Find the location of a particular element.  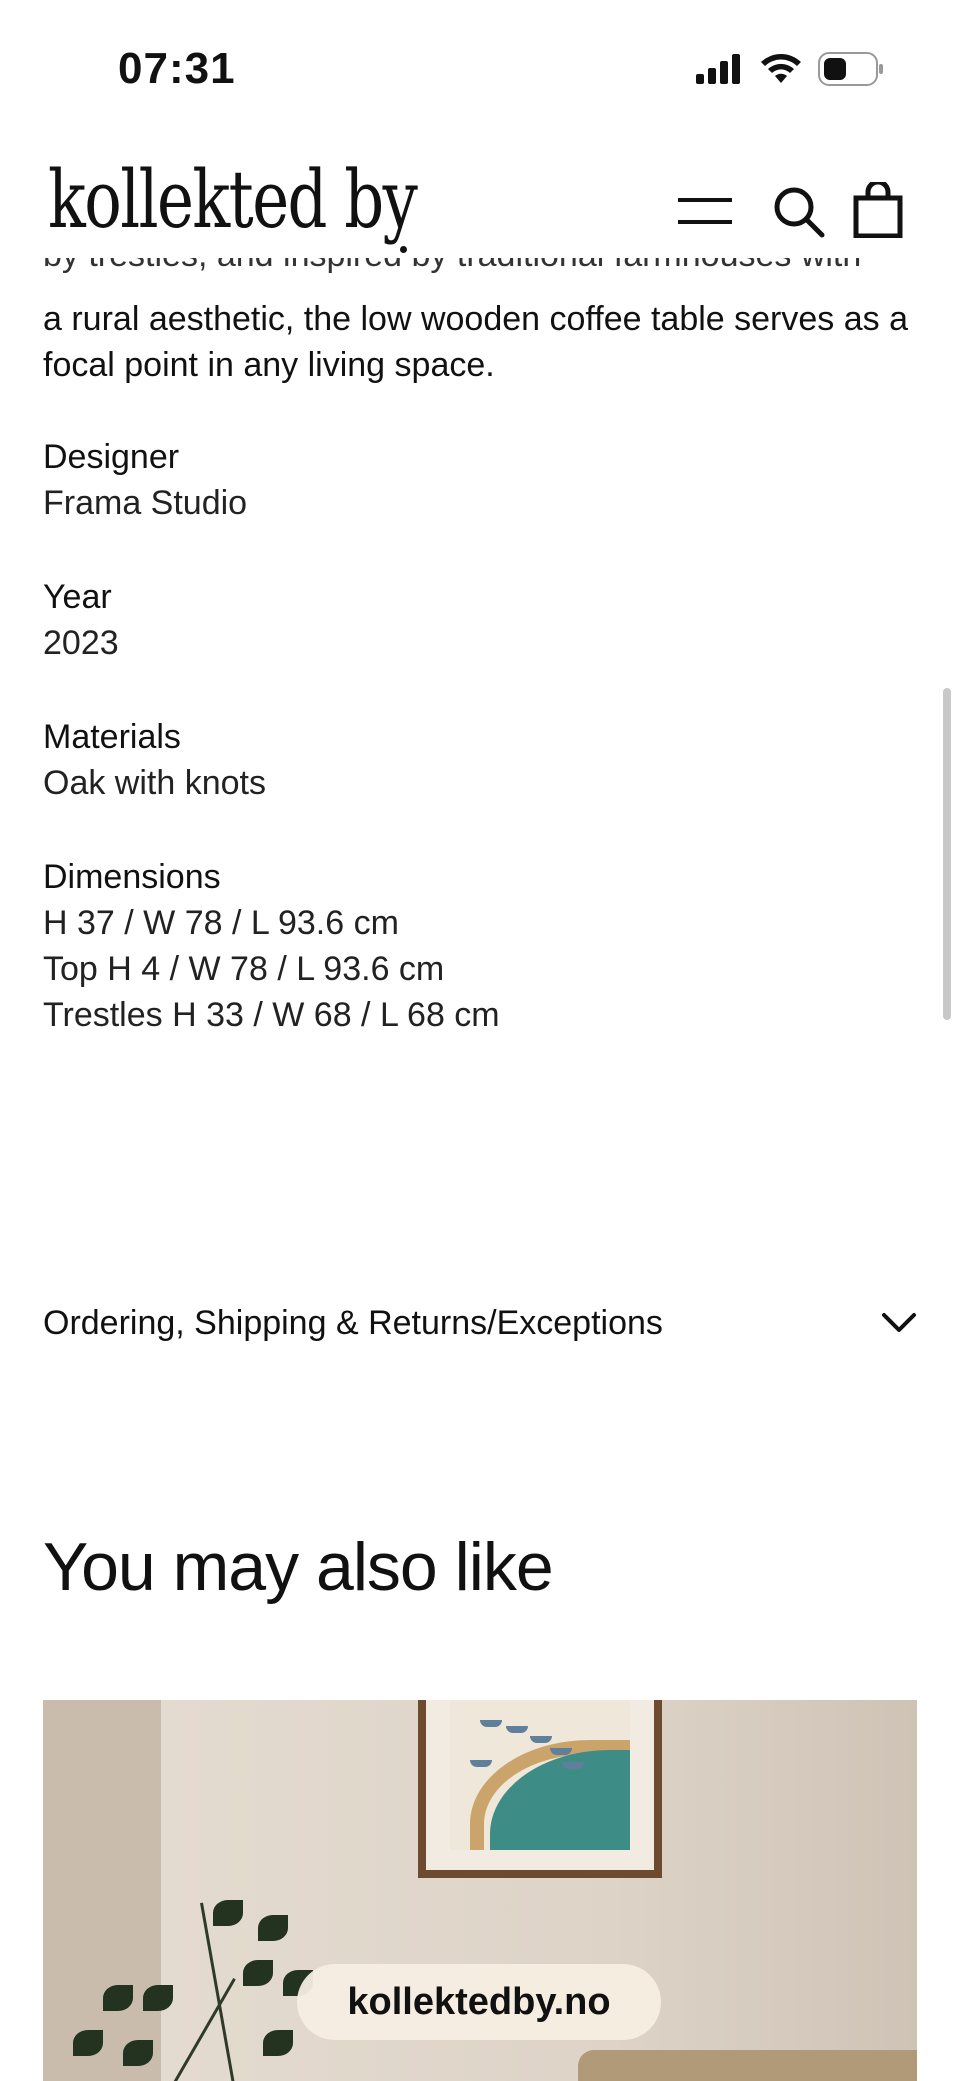

spec-value: Trestles H 33 / W 68 / L 68 cm is located at coordinates (271, 1015).